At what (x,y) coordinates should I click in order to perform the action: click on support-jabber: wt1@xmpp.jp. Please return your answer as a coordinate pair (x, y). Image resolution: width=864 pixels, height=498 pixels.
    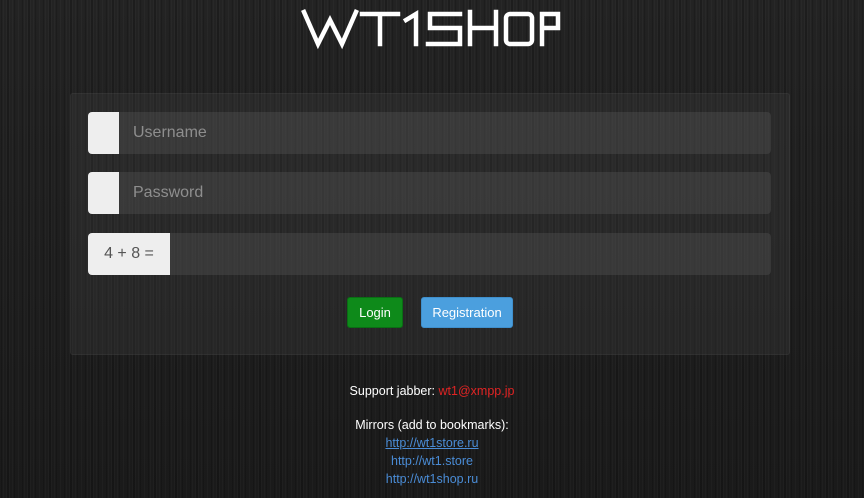
    Looking at the image, I should click on (476, 391).